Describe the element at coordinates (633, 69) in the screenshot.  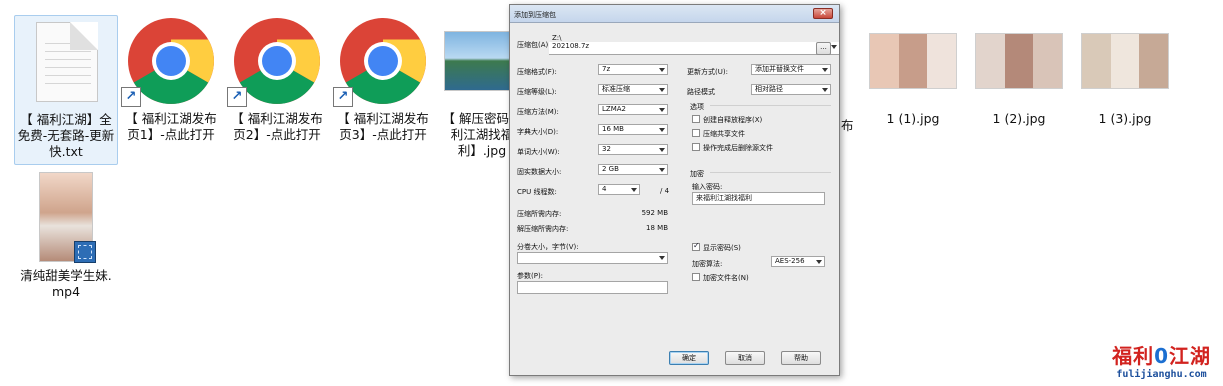
I see `format-select: 7z` at that location.